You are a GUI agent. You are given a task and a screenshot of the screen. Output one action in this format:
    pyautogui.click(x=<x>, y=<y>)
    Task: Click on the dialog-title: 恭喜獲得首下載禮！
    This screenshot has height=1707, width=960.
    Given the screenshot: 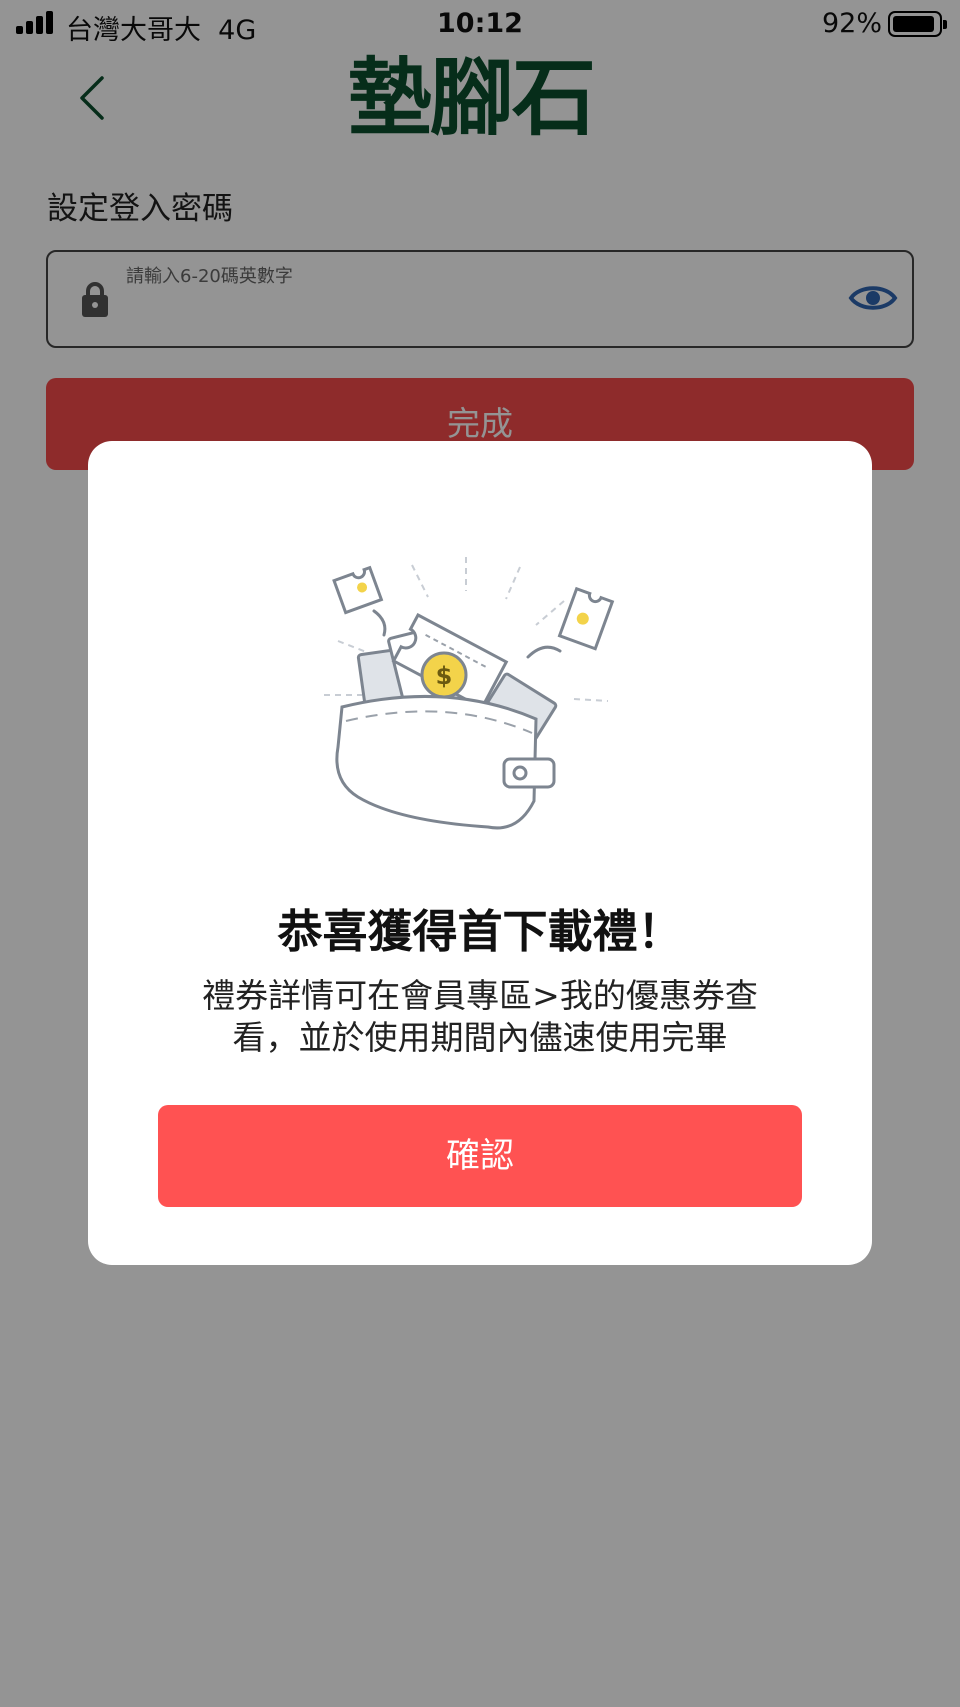 What is the action you would take?
    pyautogui.click(x=480, y=931)
    